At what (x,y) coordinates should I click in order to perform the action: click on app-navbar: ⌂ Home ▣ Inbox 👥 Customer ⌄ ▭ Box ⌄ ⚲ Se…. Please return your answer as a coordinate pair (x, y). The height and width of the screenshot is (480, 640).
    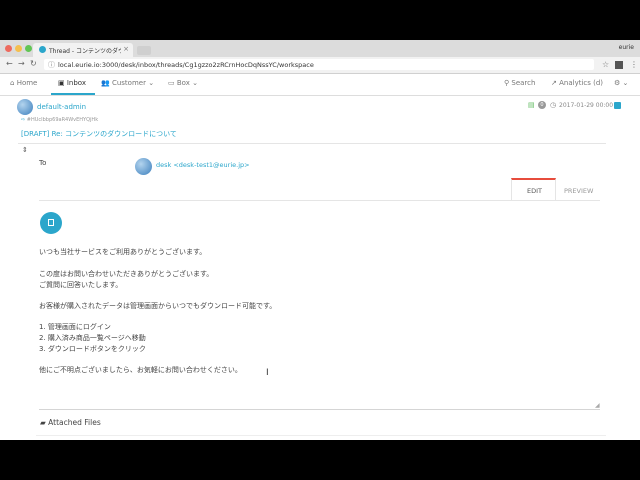
    Looking at the image, I should click on (320, 85).